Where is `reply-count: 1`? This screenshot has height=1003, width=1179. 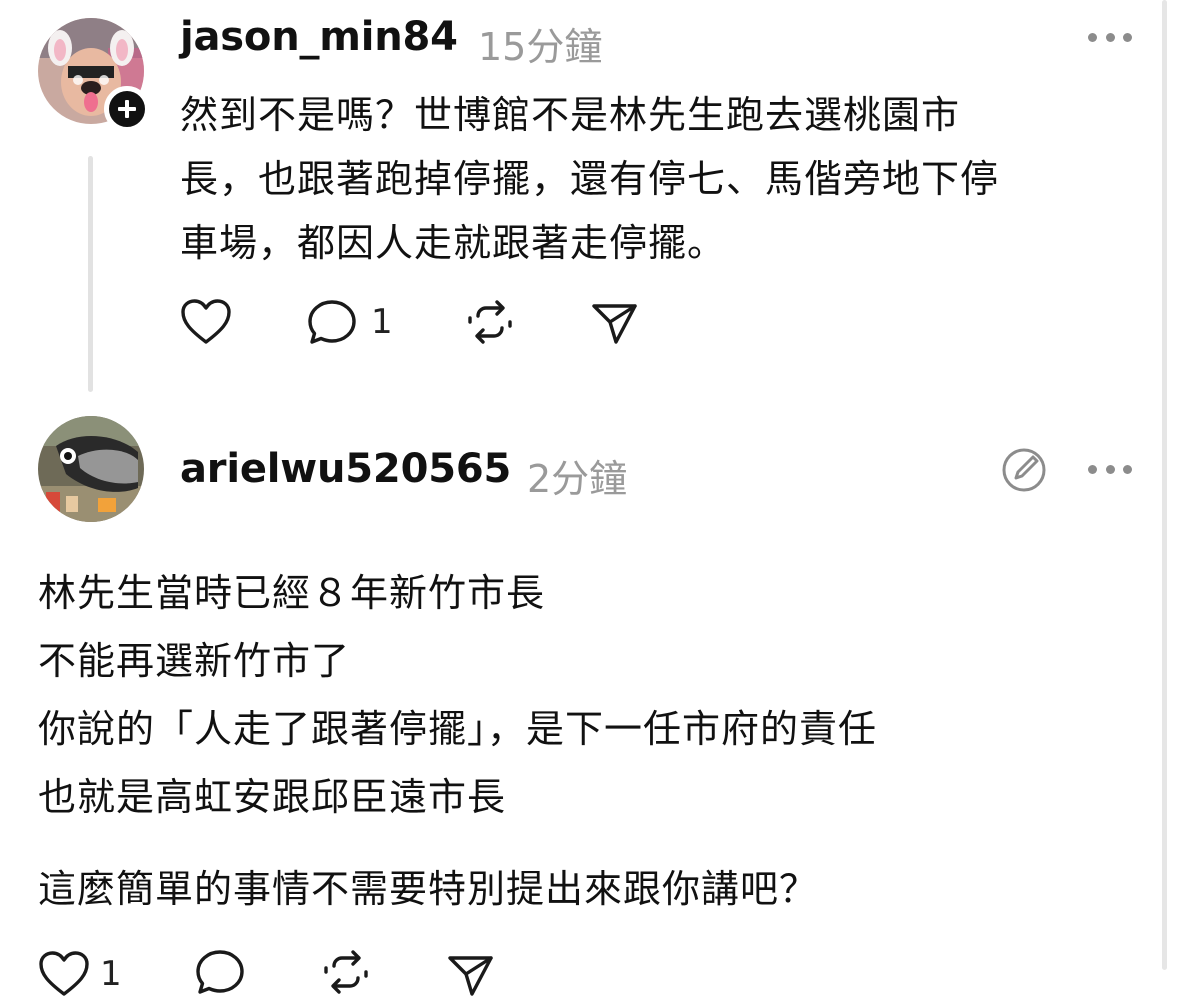 reply-count: 1 is located at coordinates (382, 322).